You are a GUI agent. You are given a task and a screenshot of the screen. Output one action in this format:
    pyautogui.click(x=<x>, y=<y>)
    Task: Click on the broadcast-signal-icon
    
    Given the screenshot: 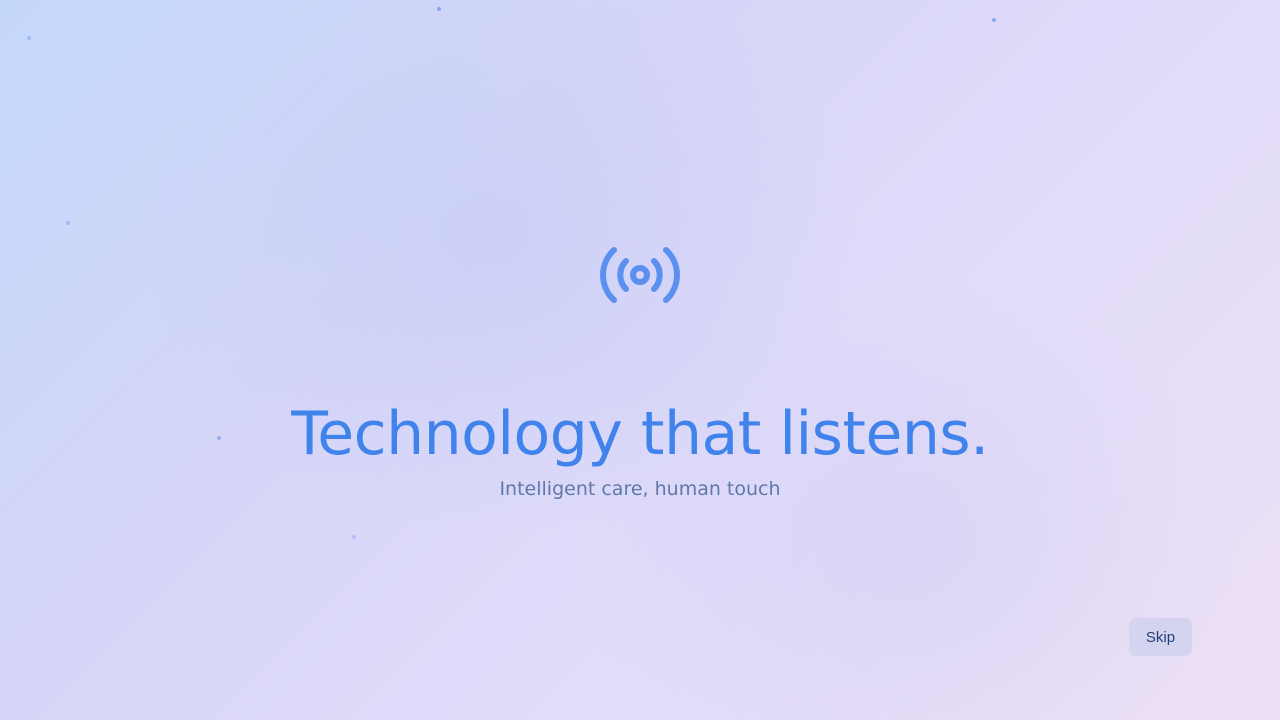 What is the action you would take?
    pyautogui.click(x=640, y=275)
    